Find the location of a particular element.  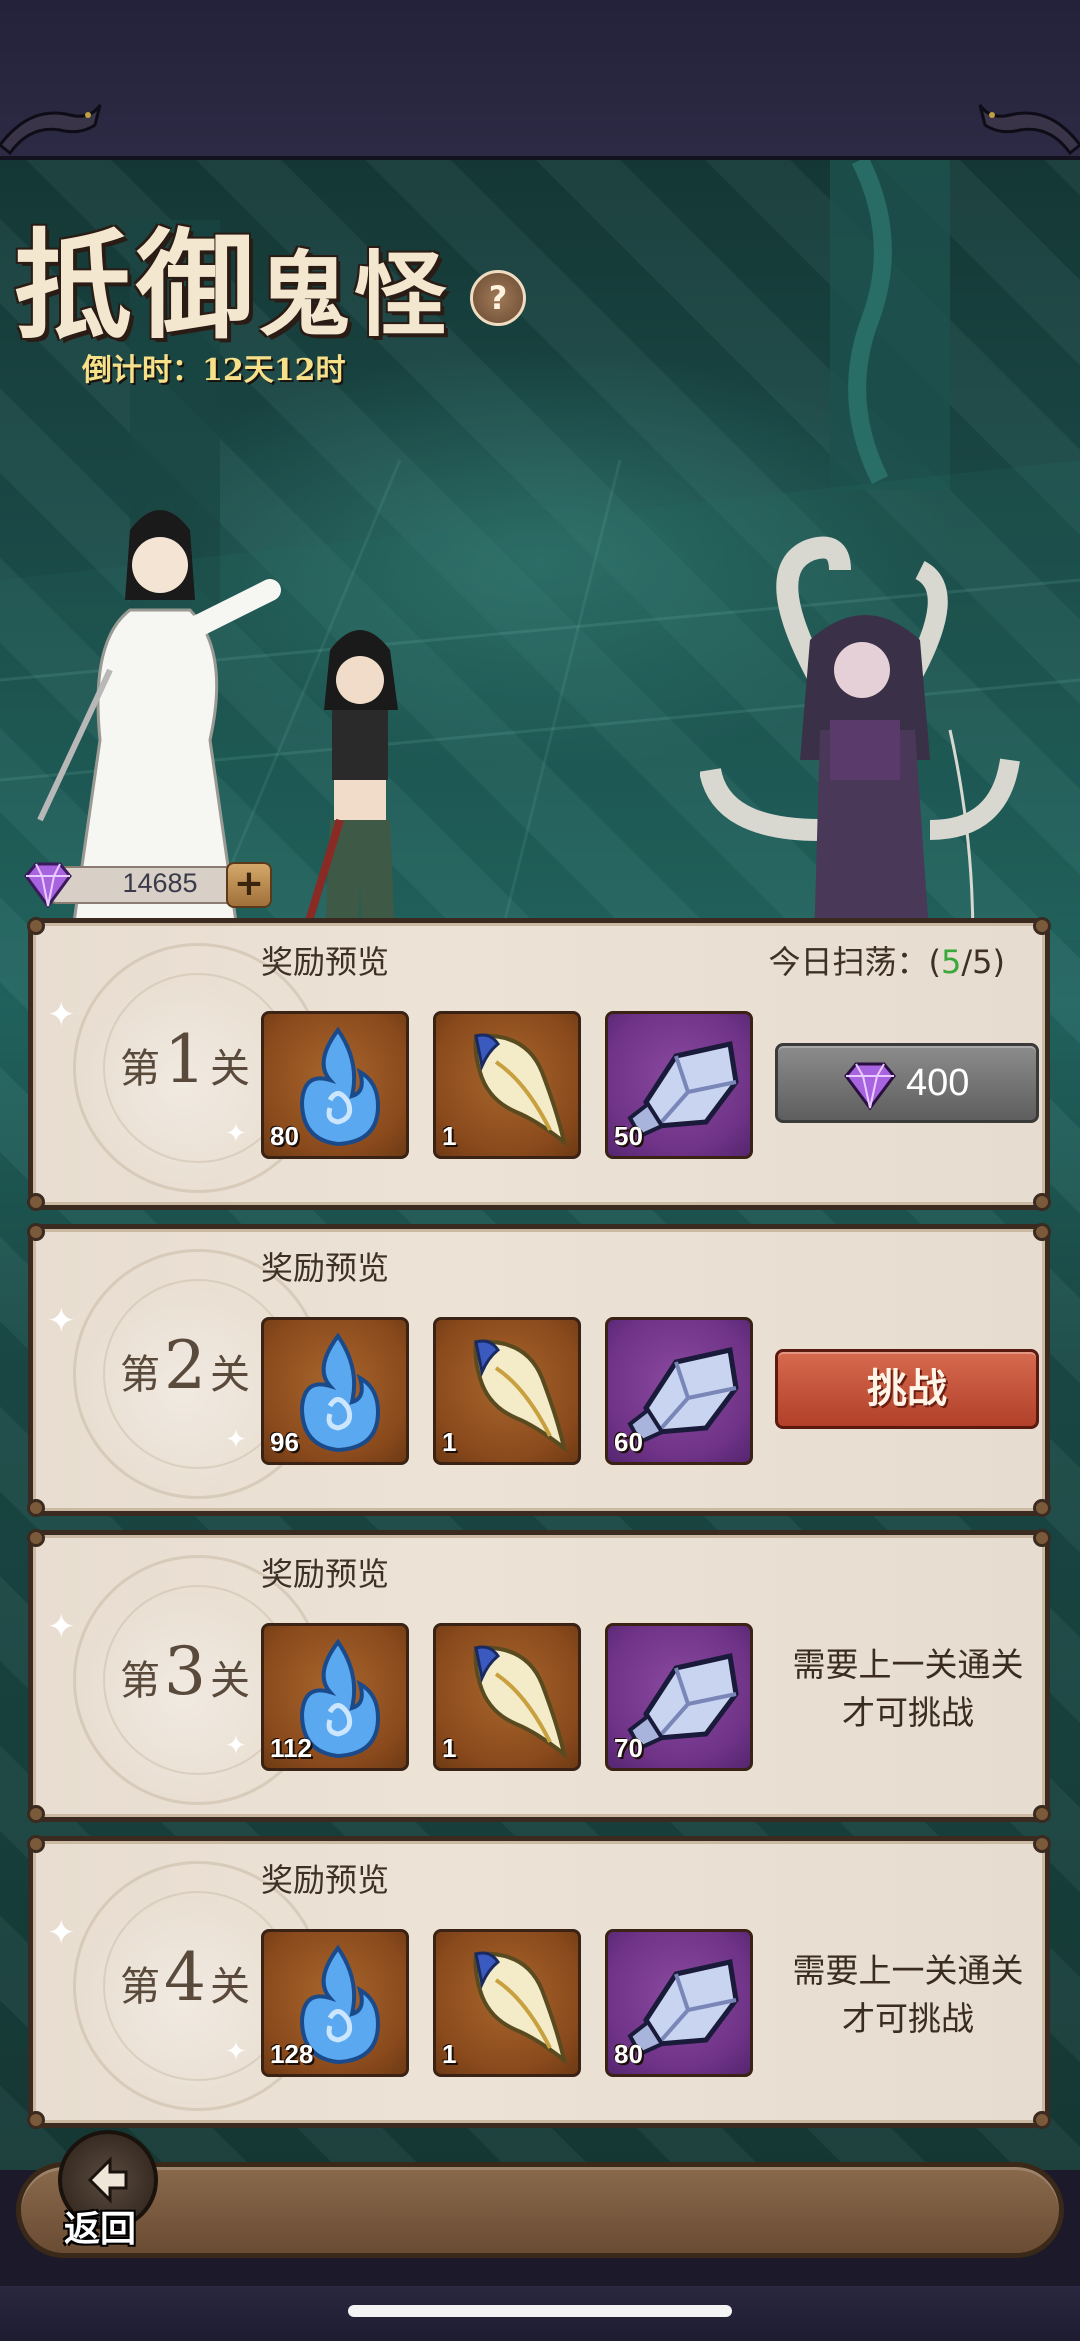

stage-card-4: ✦ ✦ 第4 关 奖励预览 128 1 80 需要上一关通关 才可挑战 is located at coordinates (539, 1982).